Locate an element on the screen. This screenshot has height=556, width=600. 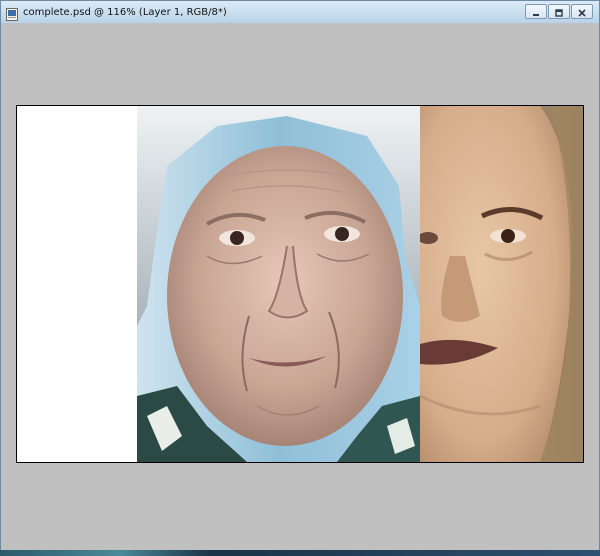
minimize-icon is located at coordinates (536, 11).